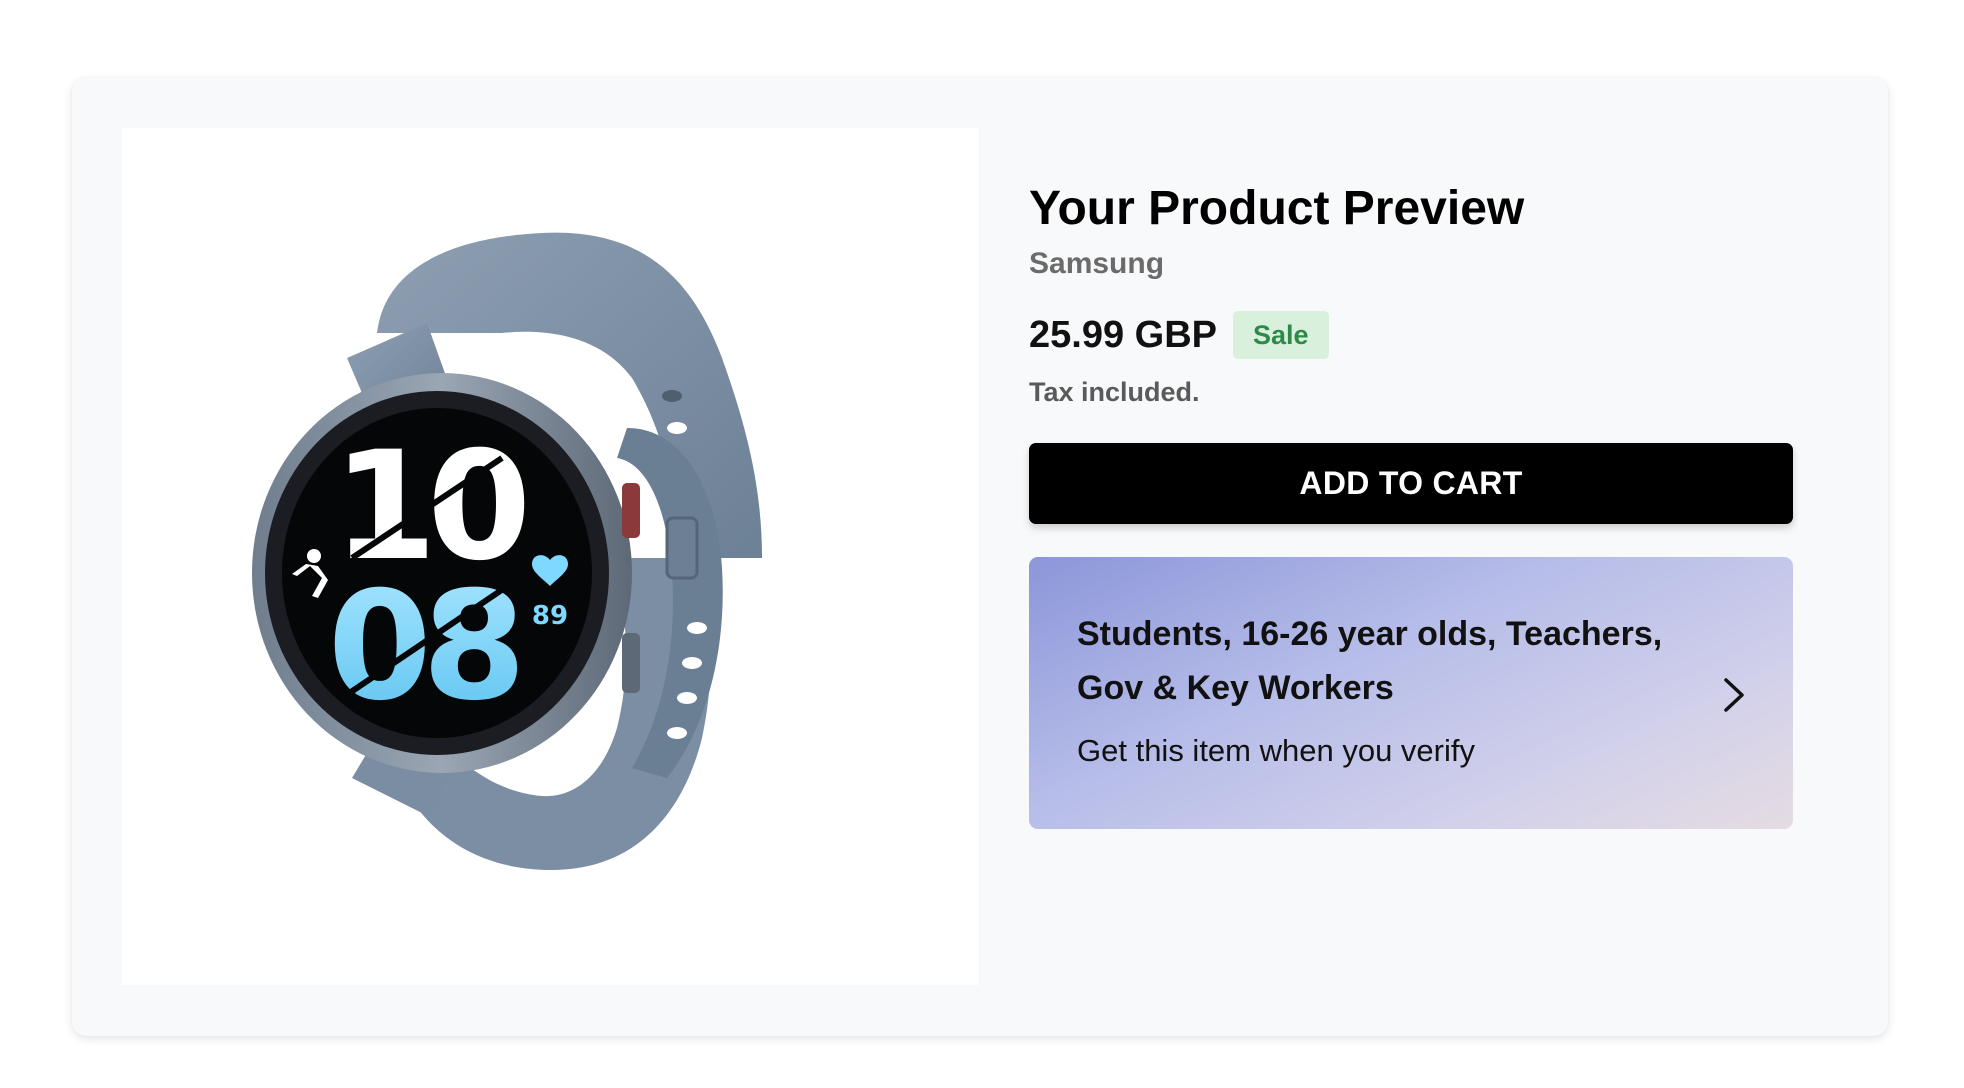 The height and width of the screenshot is (1088, 1964). I want to click on product-price: 25.99 GBP, so click(1123, 335).